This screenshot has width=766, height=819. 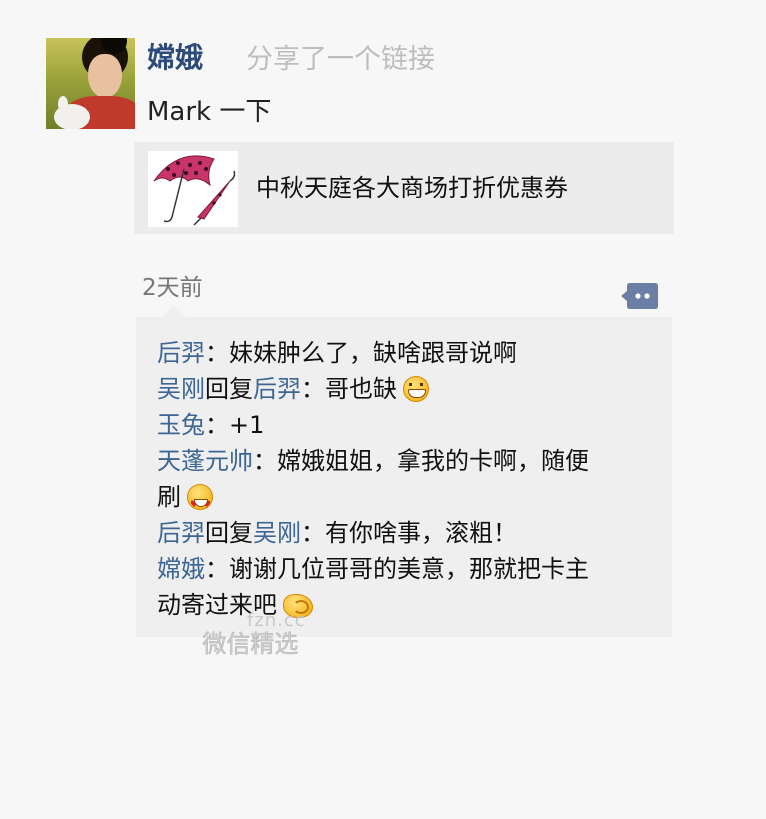 I want to click on comment-text: 有你啥事，滚粗！, so click(x=421, y=533).